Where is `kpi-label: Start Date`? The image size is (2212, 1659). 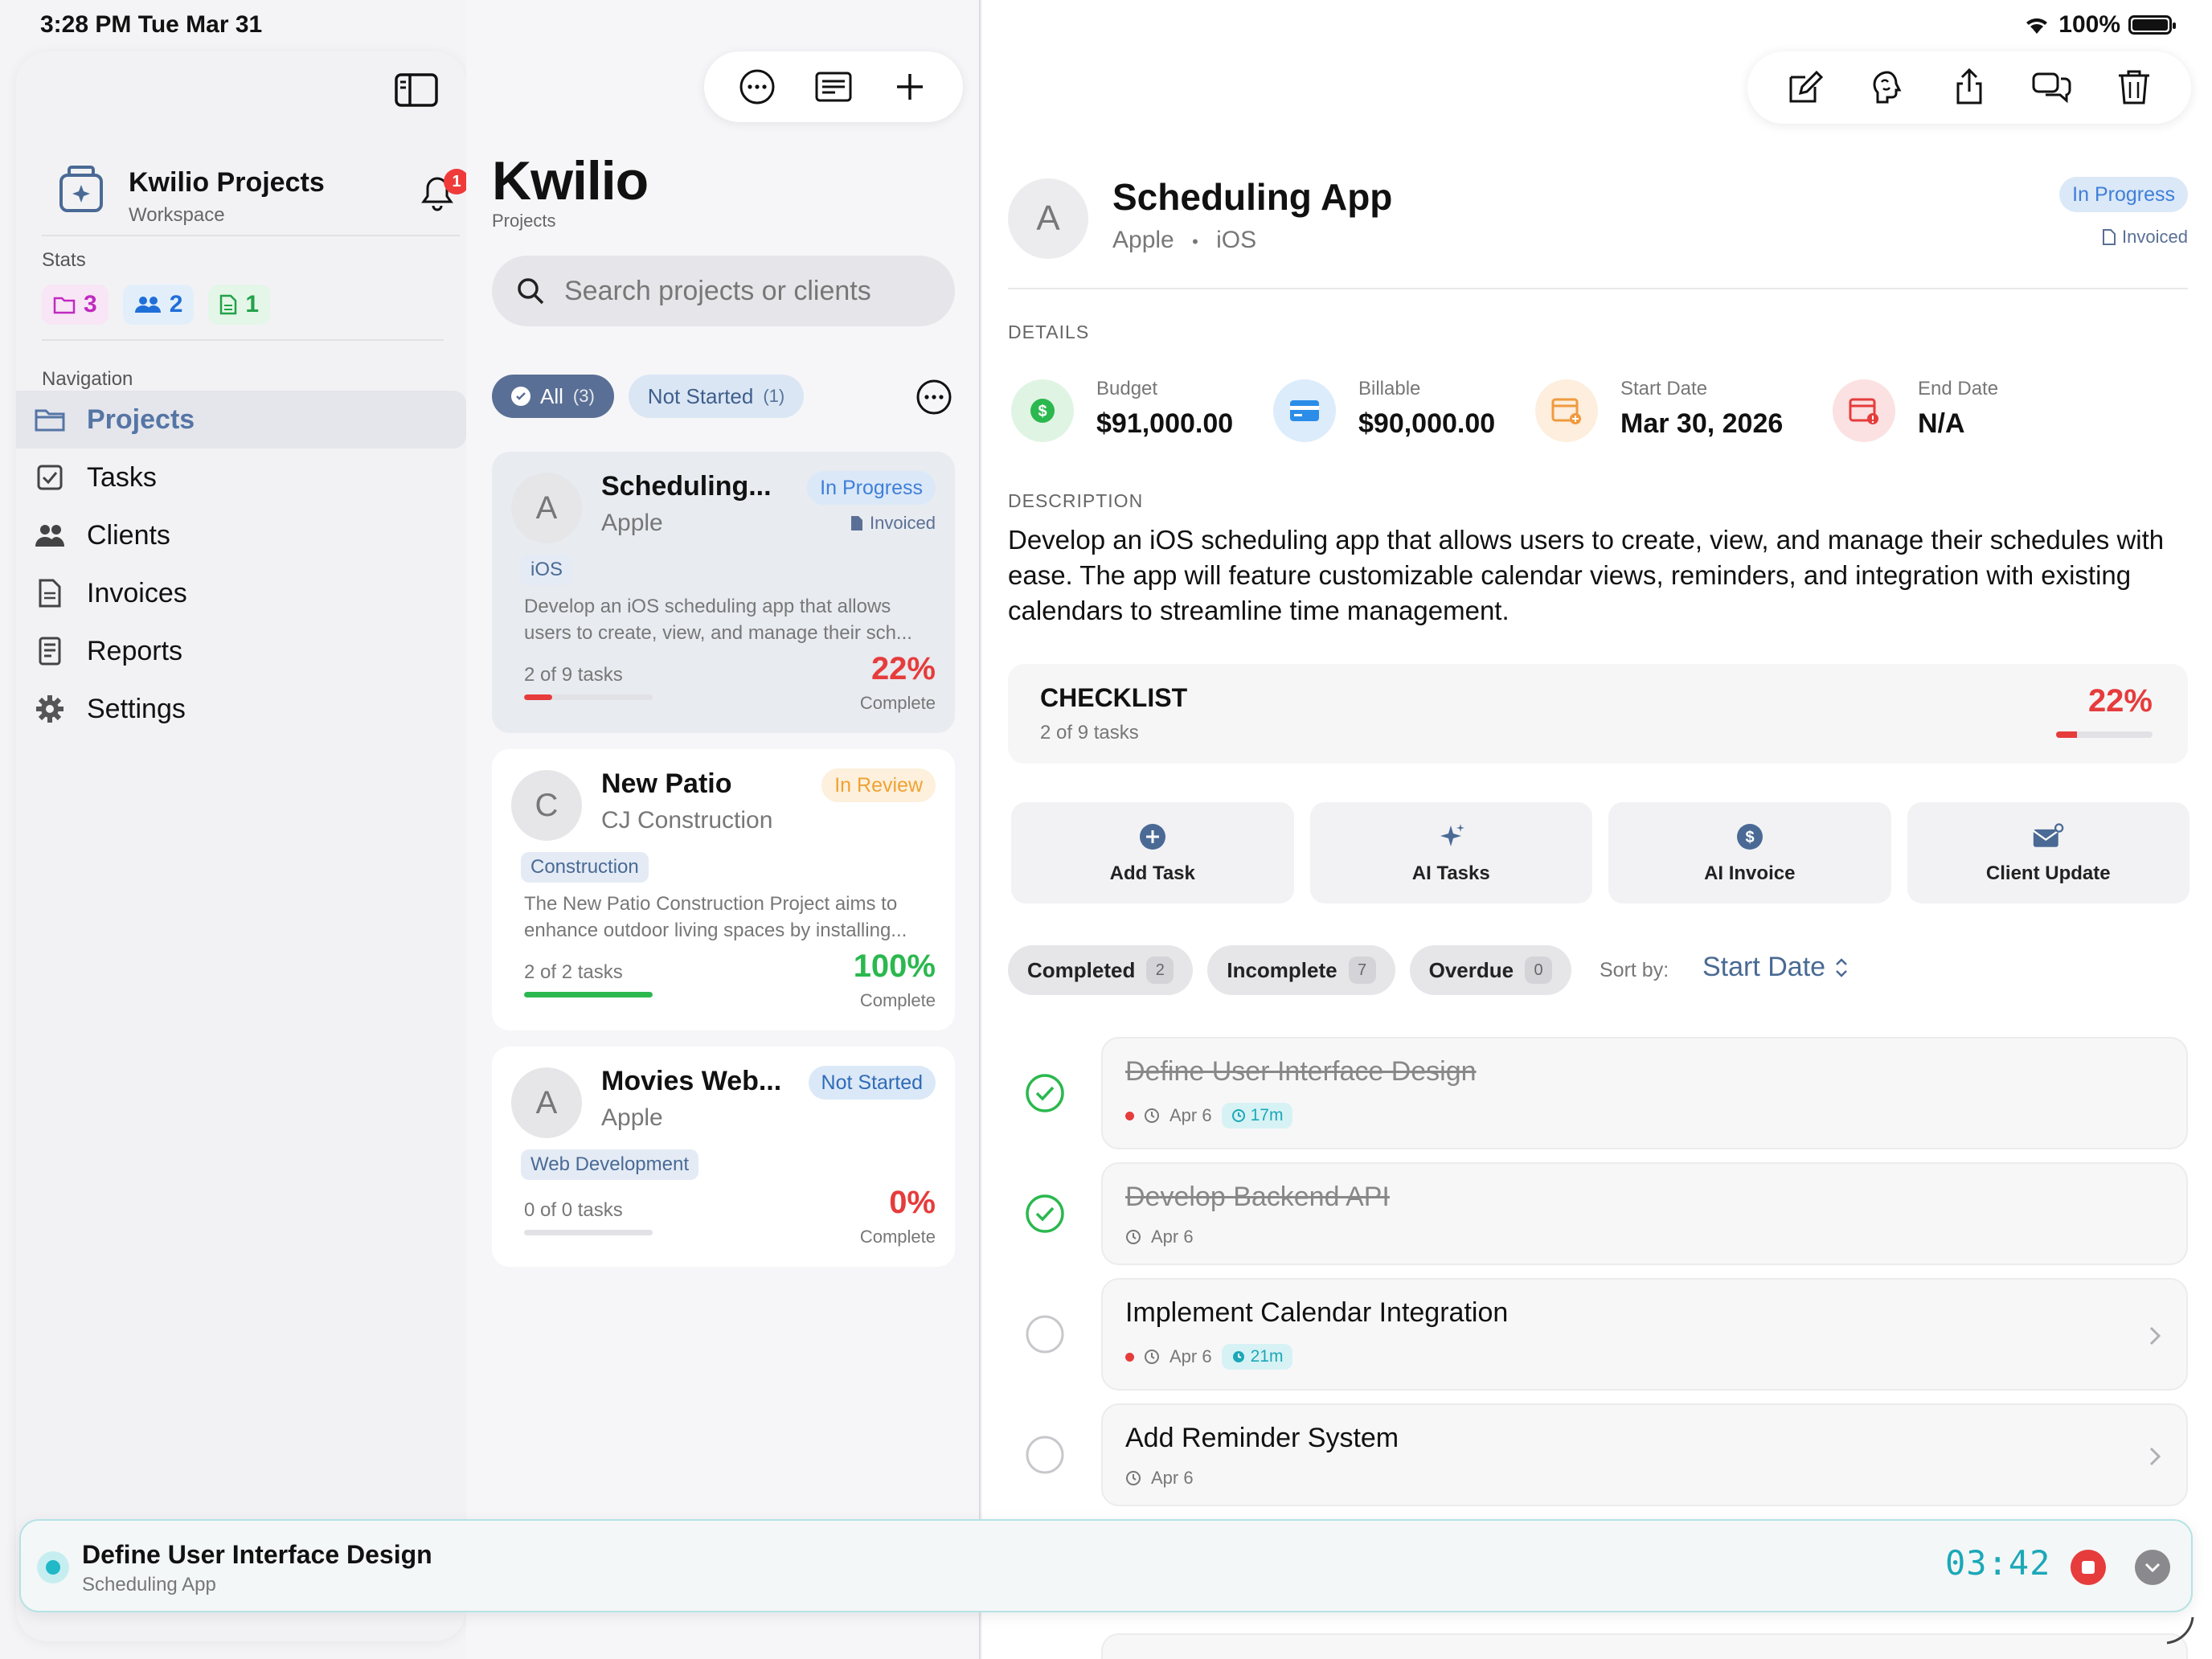
kpi-label: Start Date is located at coordinates (1664, 388).